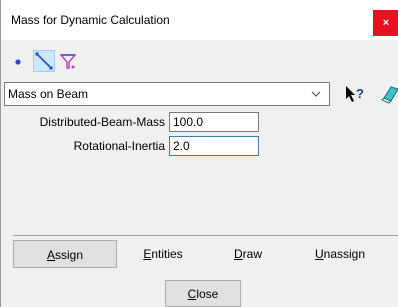  I want to click on close-icon: ×, so click(386, 23).